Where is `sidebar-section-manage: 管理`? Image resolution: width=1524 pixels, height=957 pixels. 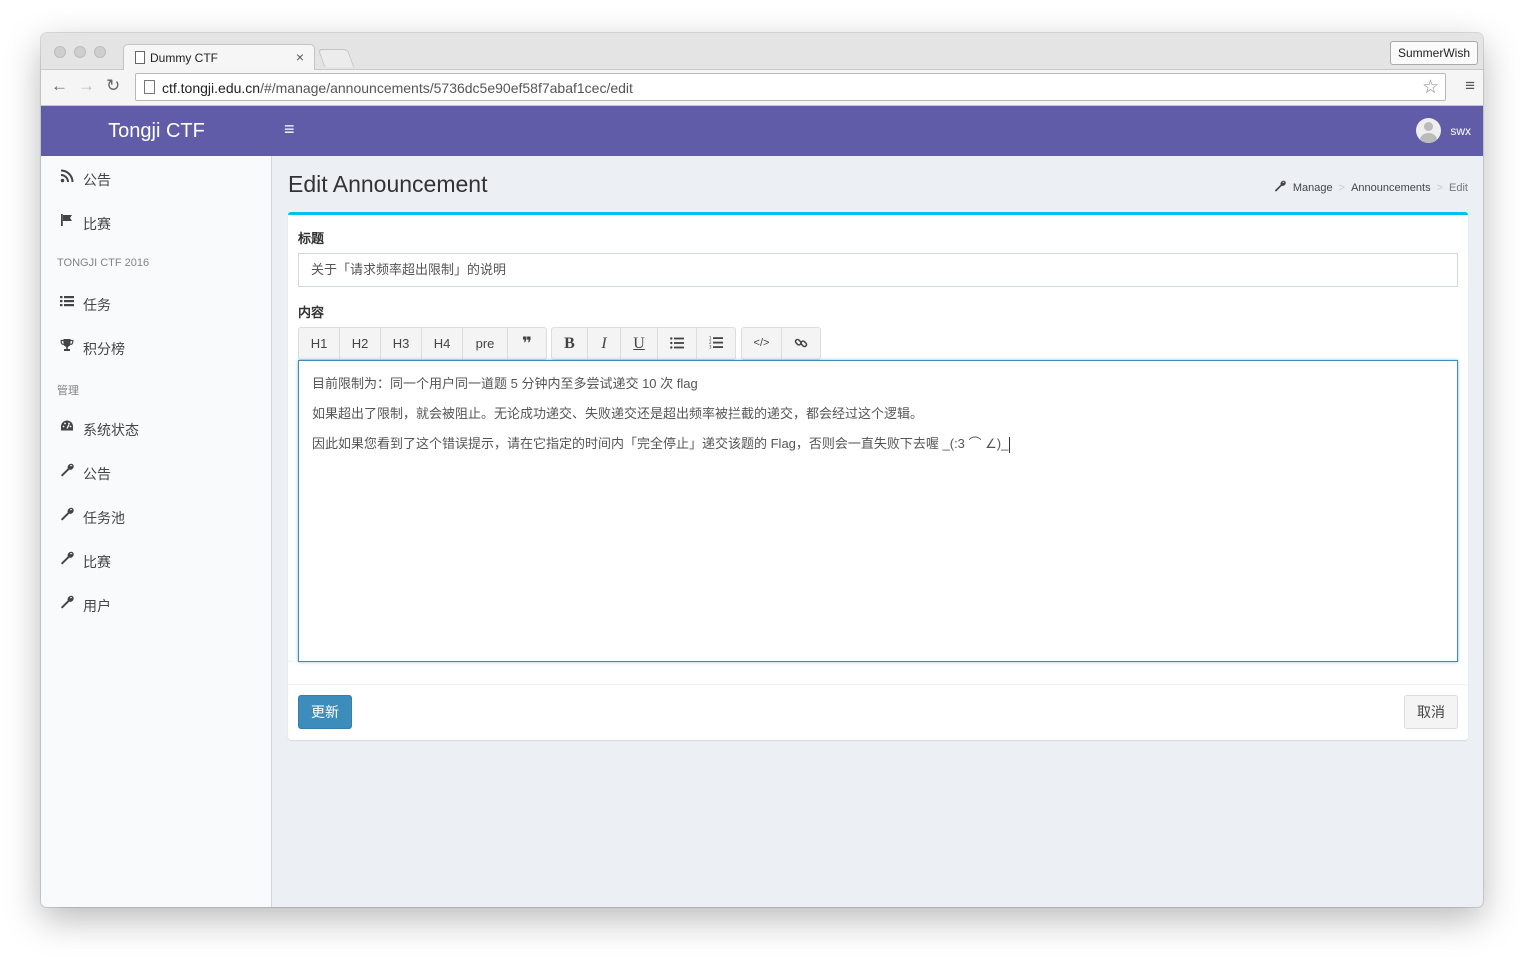
sidebar-section-manage: 管理 is located at coordinates (68, 391).